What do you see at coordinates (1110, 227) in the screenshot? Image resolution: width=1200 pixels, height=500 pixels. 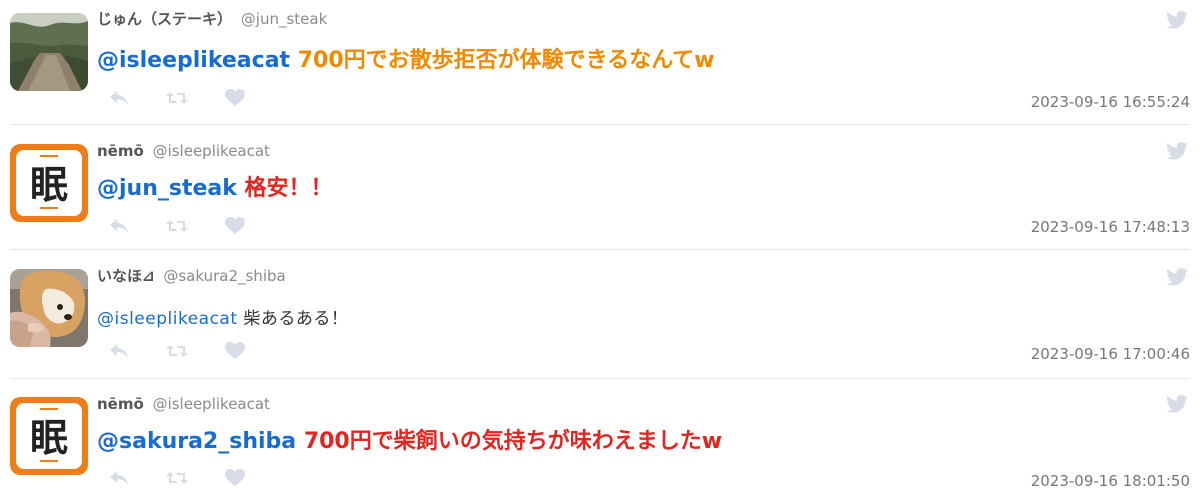 I see `tweet-timestamp: 2023-09-16 17:48:13` at bounding box center [1110, 227].